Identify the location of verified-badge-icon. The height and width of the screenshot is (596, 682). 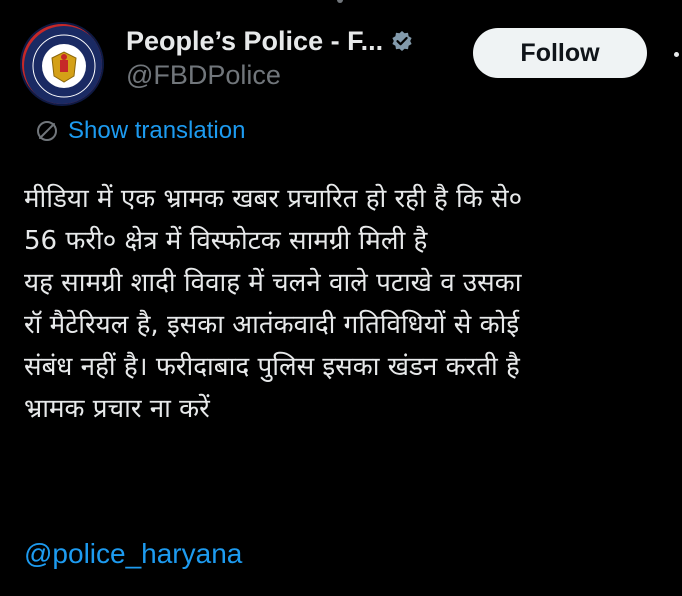
(402, 41).